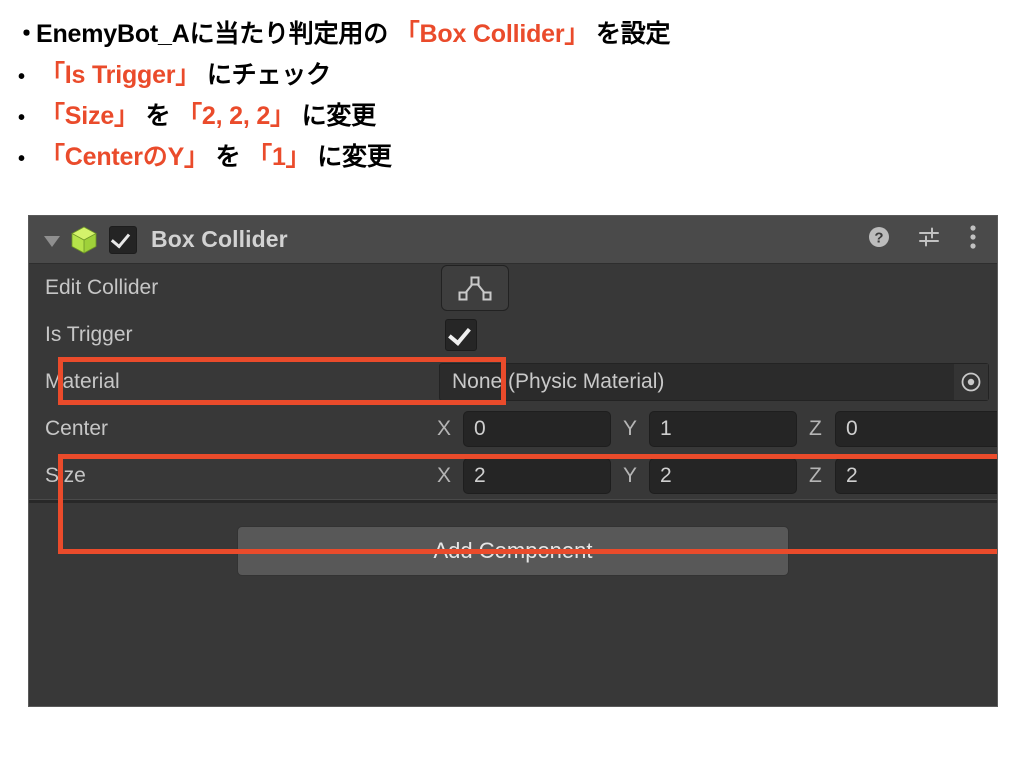 This screenshot has height=768, width=1024. Describe the element at coordinates (215, 34) in the screenshot. I see `instruction-segment: EnemyBot_Aに当たり判定用の` at that location.